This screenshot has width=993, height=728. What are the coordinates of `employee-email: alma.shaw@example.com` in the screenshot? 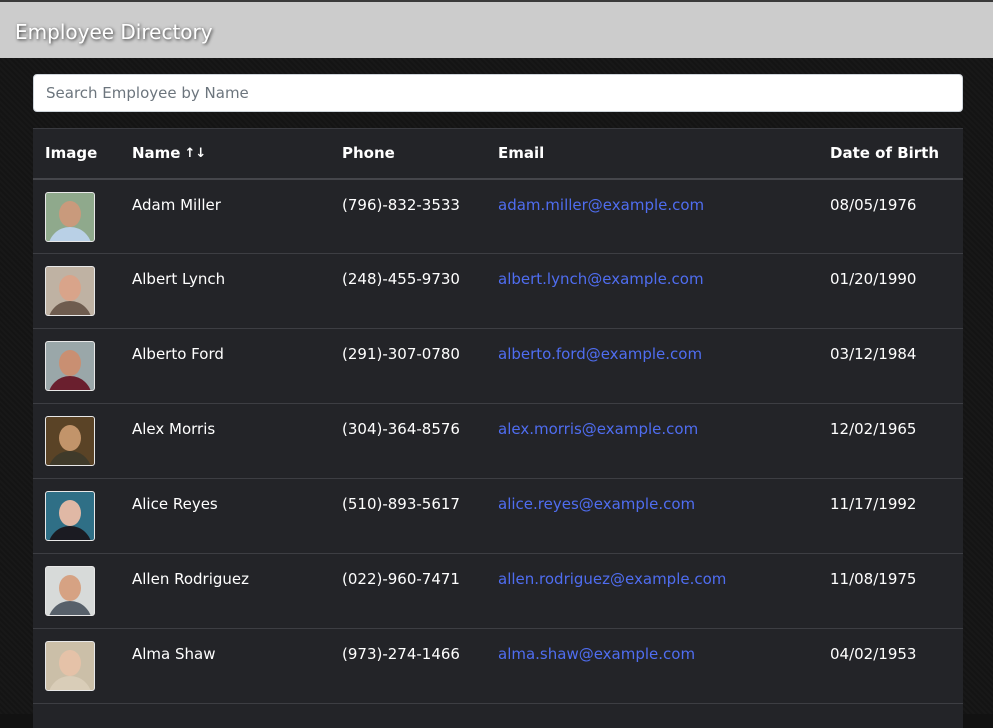 It's located at (652, 666).